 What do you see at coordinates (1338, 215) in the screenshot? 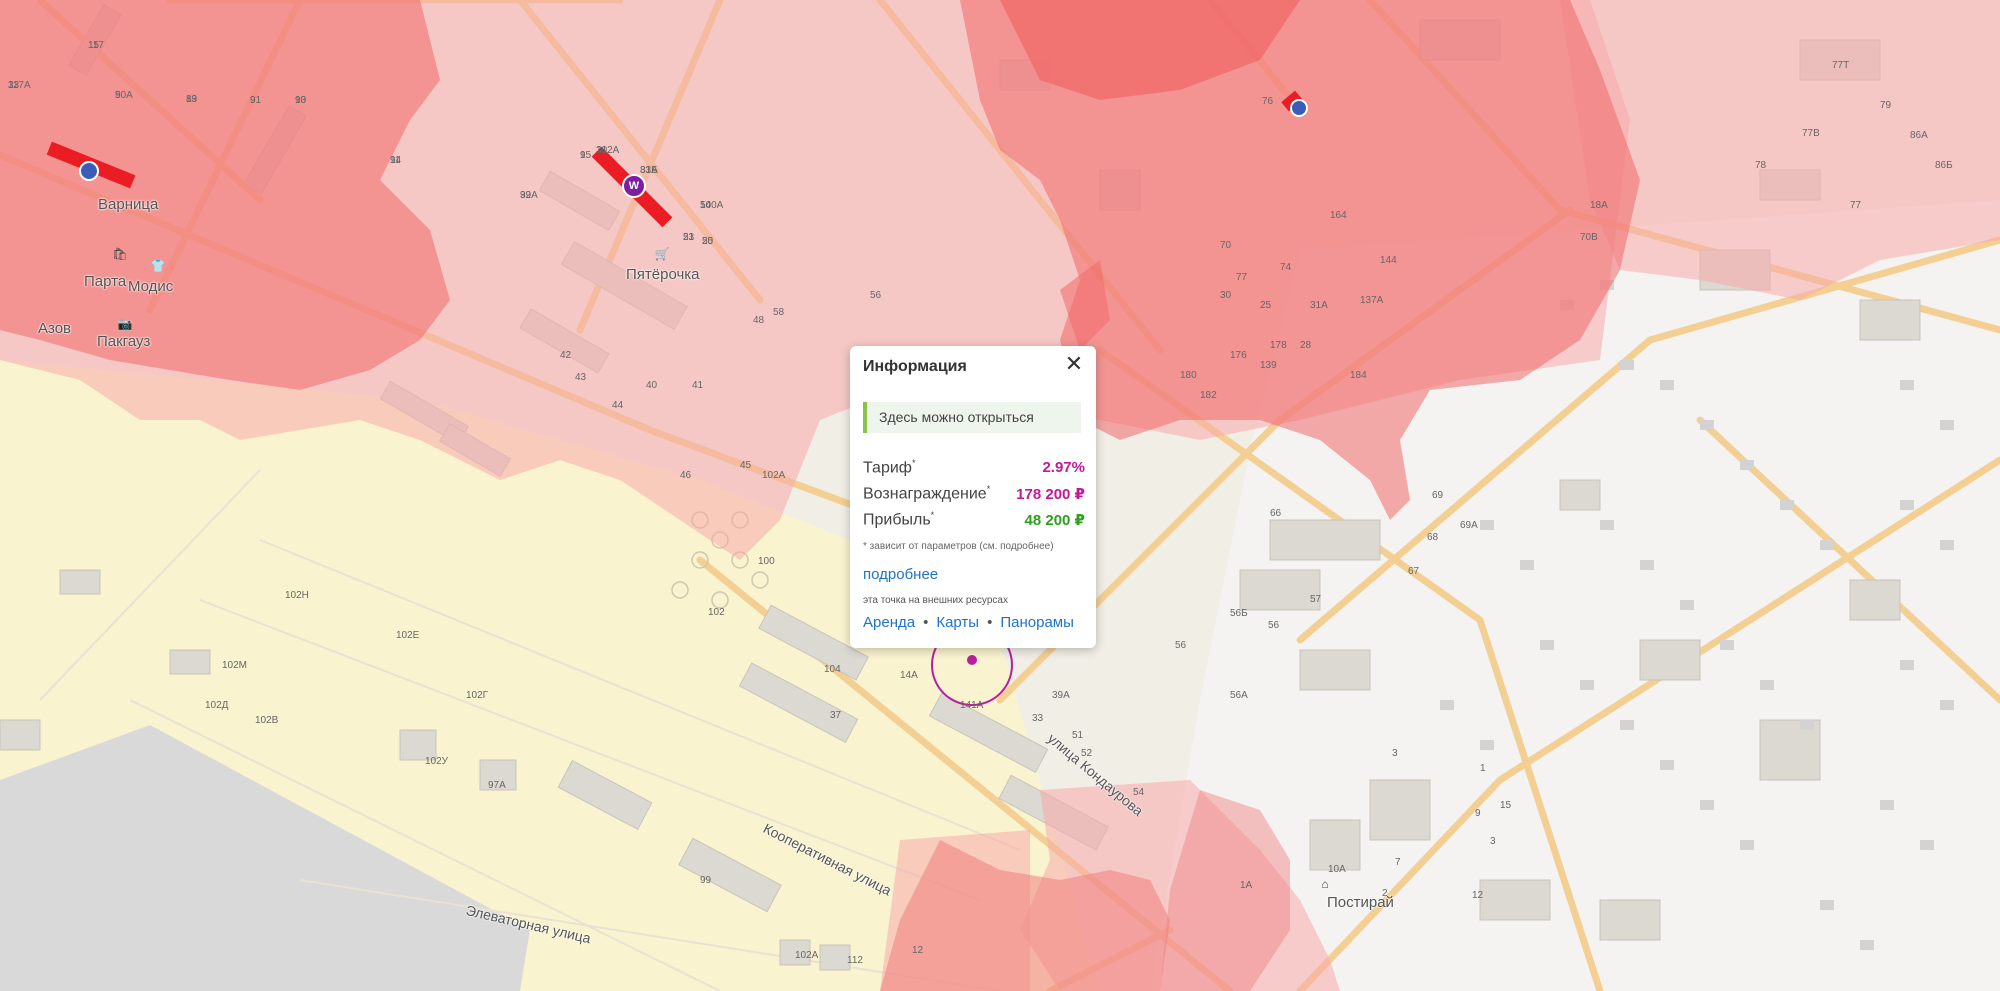
I see `house-number: 164` at bounding box center [1338, 215].